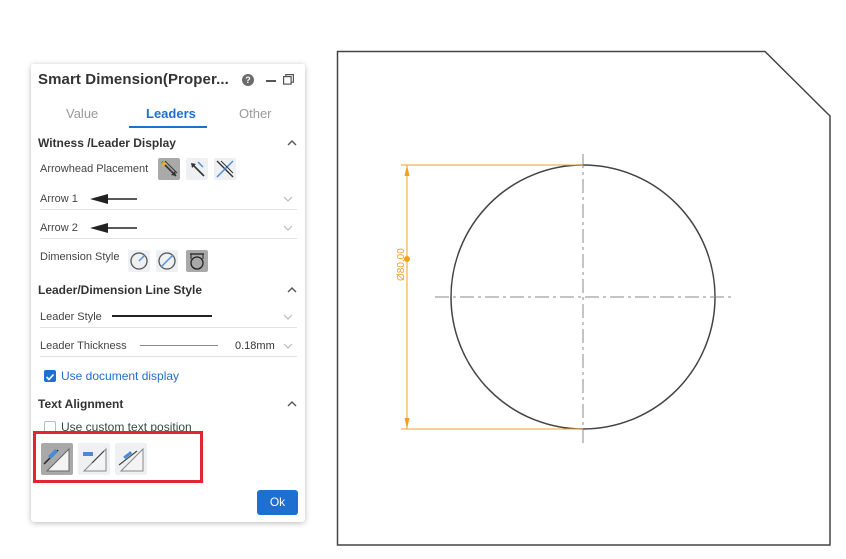 The width and height of the screenshot is (846, 559). I want to click on section-title: Text Alignment, so click(81, 404).